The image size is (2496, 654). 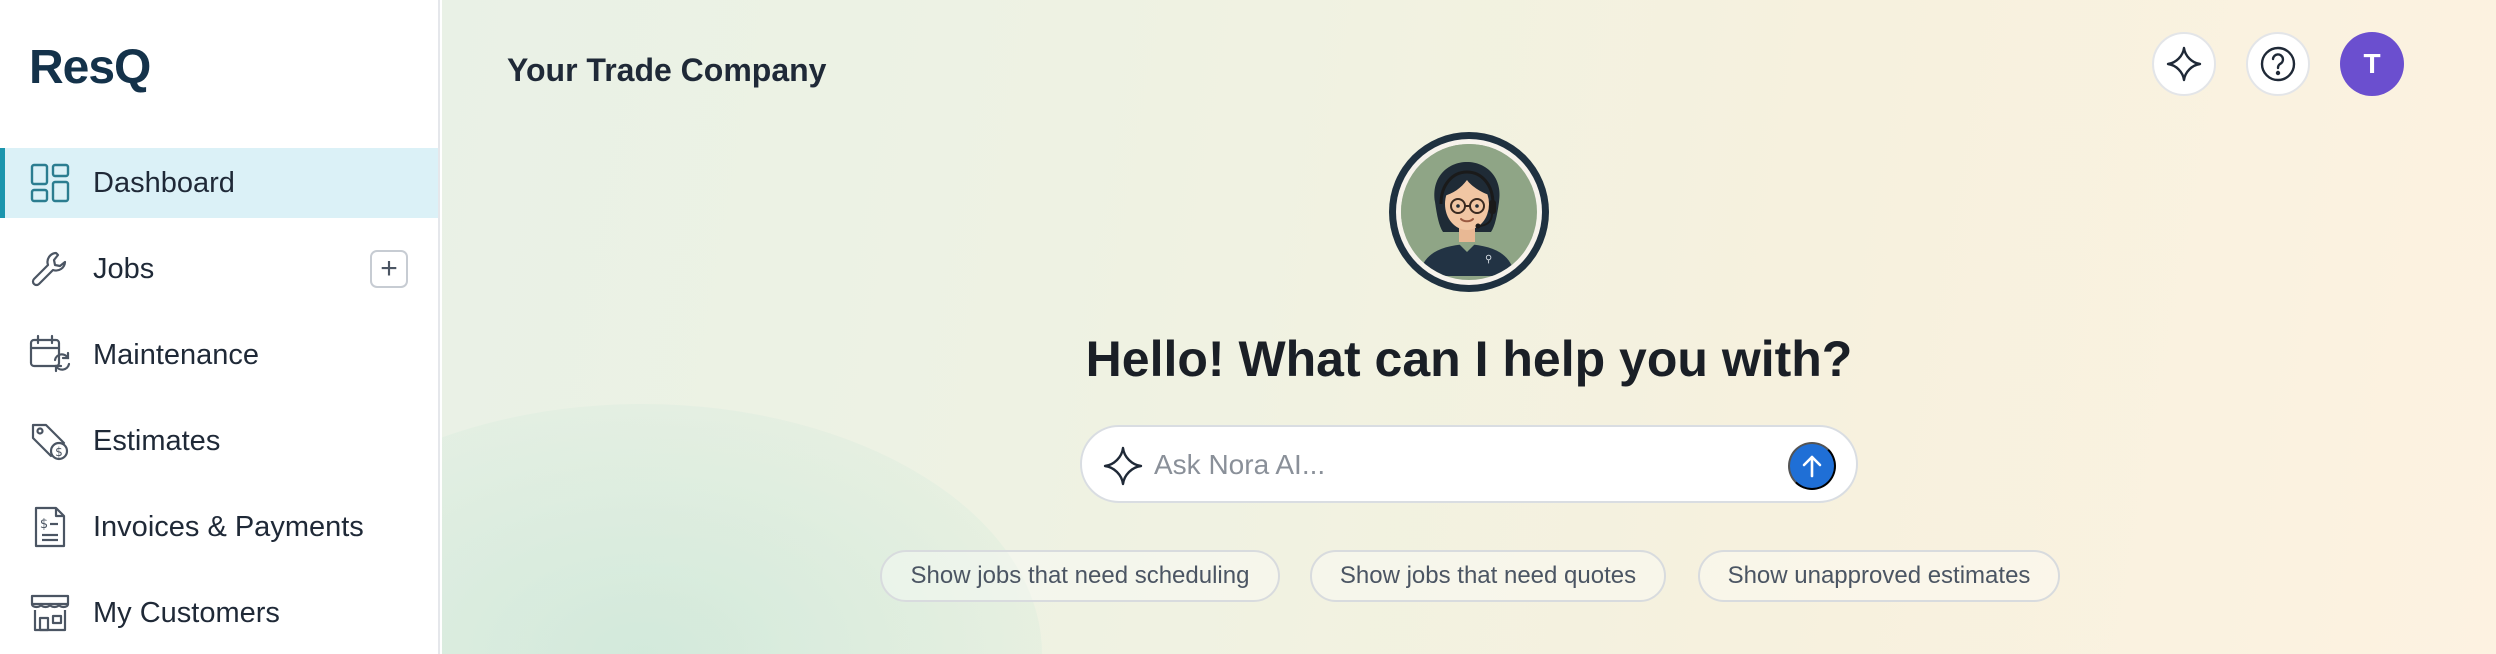 What do you see at coordinates (1879, 576) in the screenshot?
I see `suggestion-chip-estimates: Show unapproved estimates` at bounding box center [1879, 576].